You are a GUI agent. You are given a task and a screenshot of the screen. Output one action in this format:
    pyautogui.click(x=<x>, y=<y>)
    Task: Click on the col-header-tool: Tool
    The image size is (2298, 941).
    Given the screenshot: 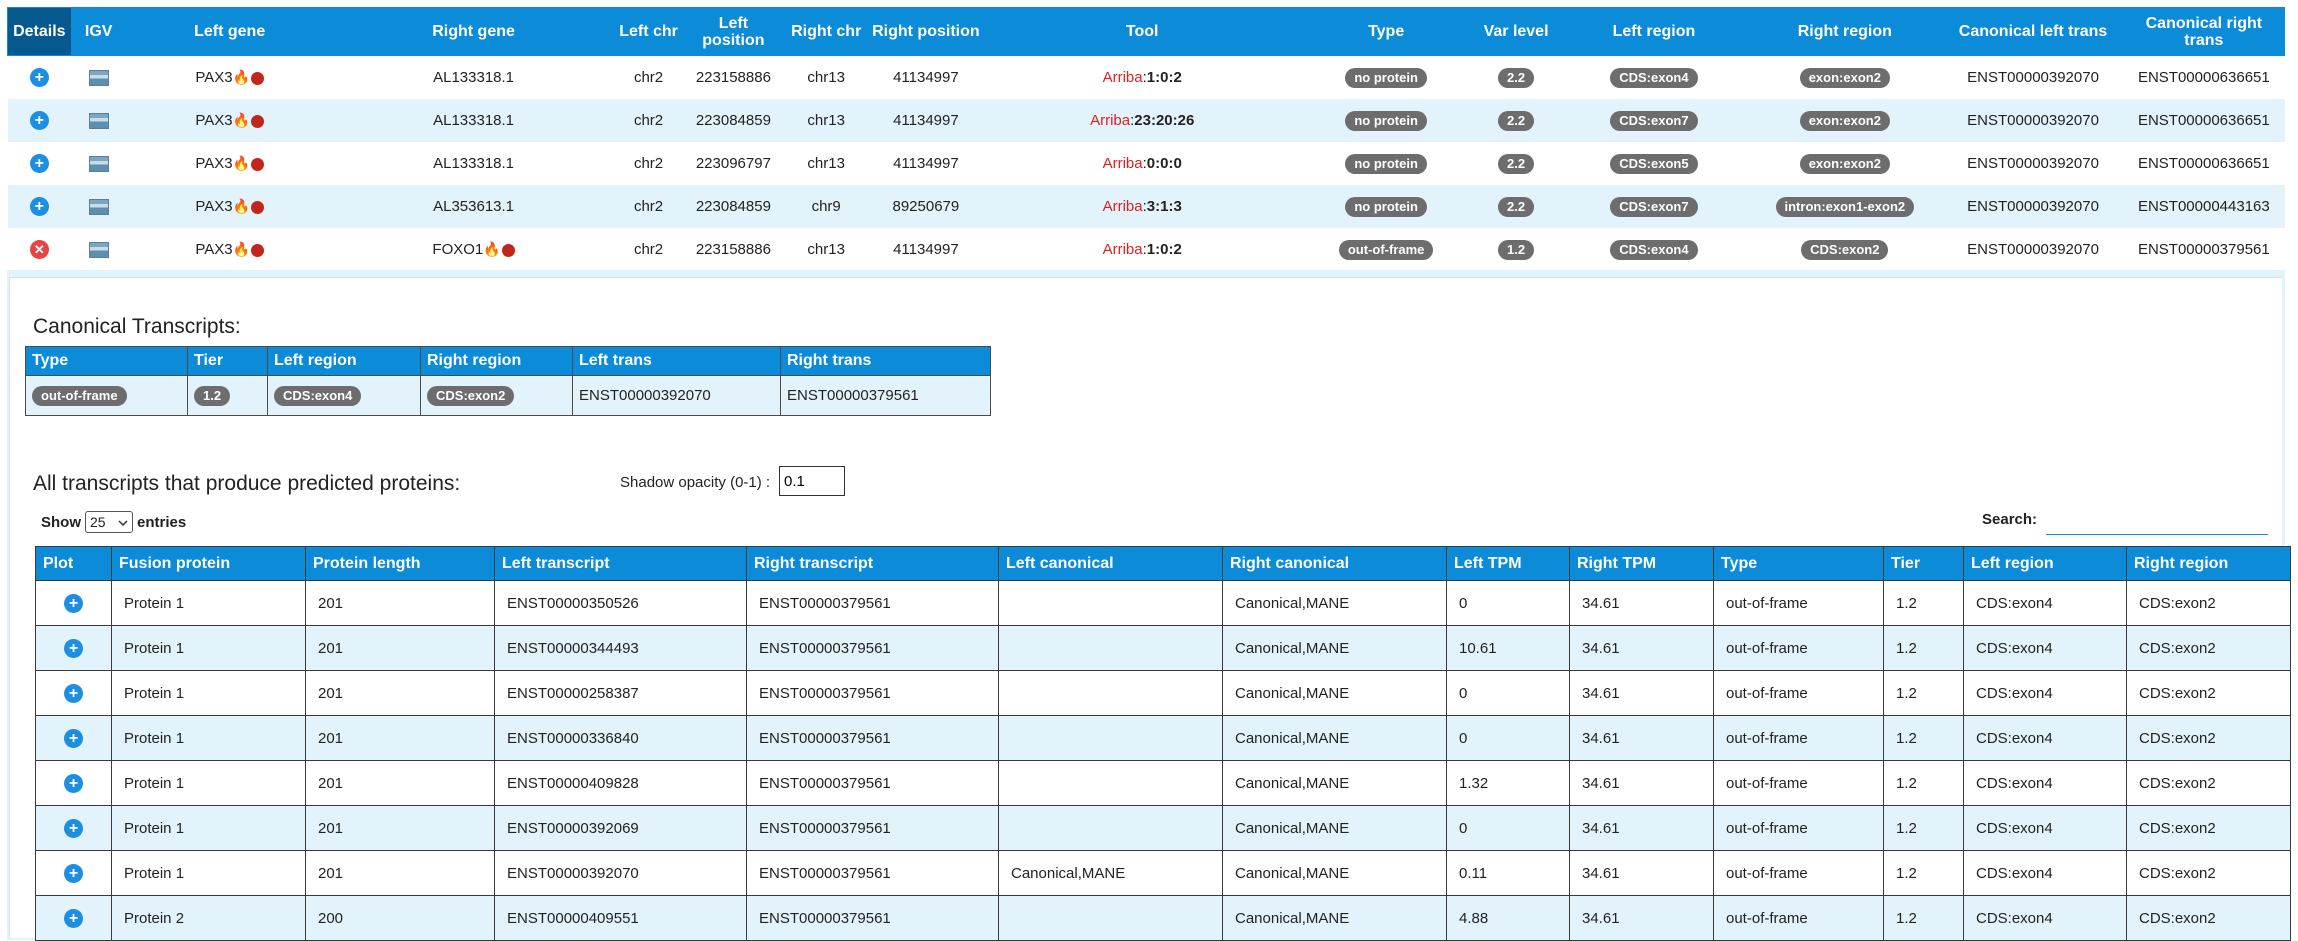 What is the action you would take?
    pyautogui.click(x=1142, y=31)
    